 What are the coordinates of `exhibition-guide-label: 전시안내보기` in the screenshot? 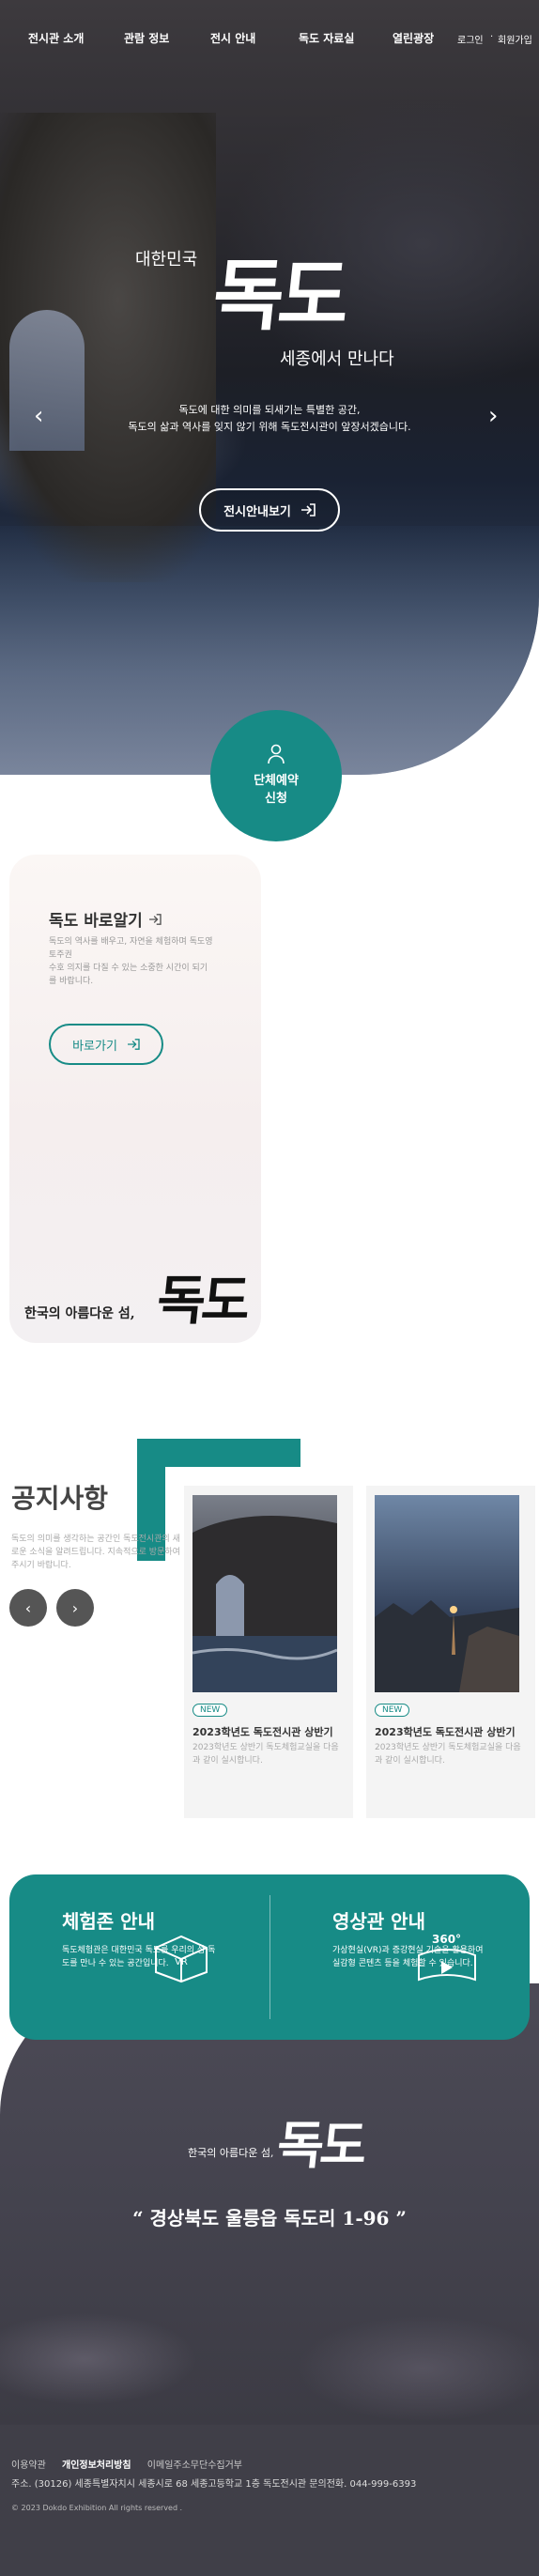 It's located at (257, 510).